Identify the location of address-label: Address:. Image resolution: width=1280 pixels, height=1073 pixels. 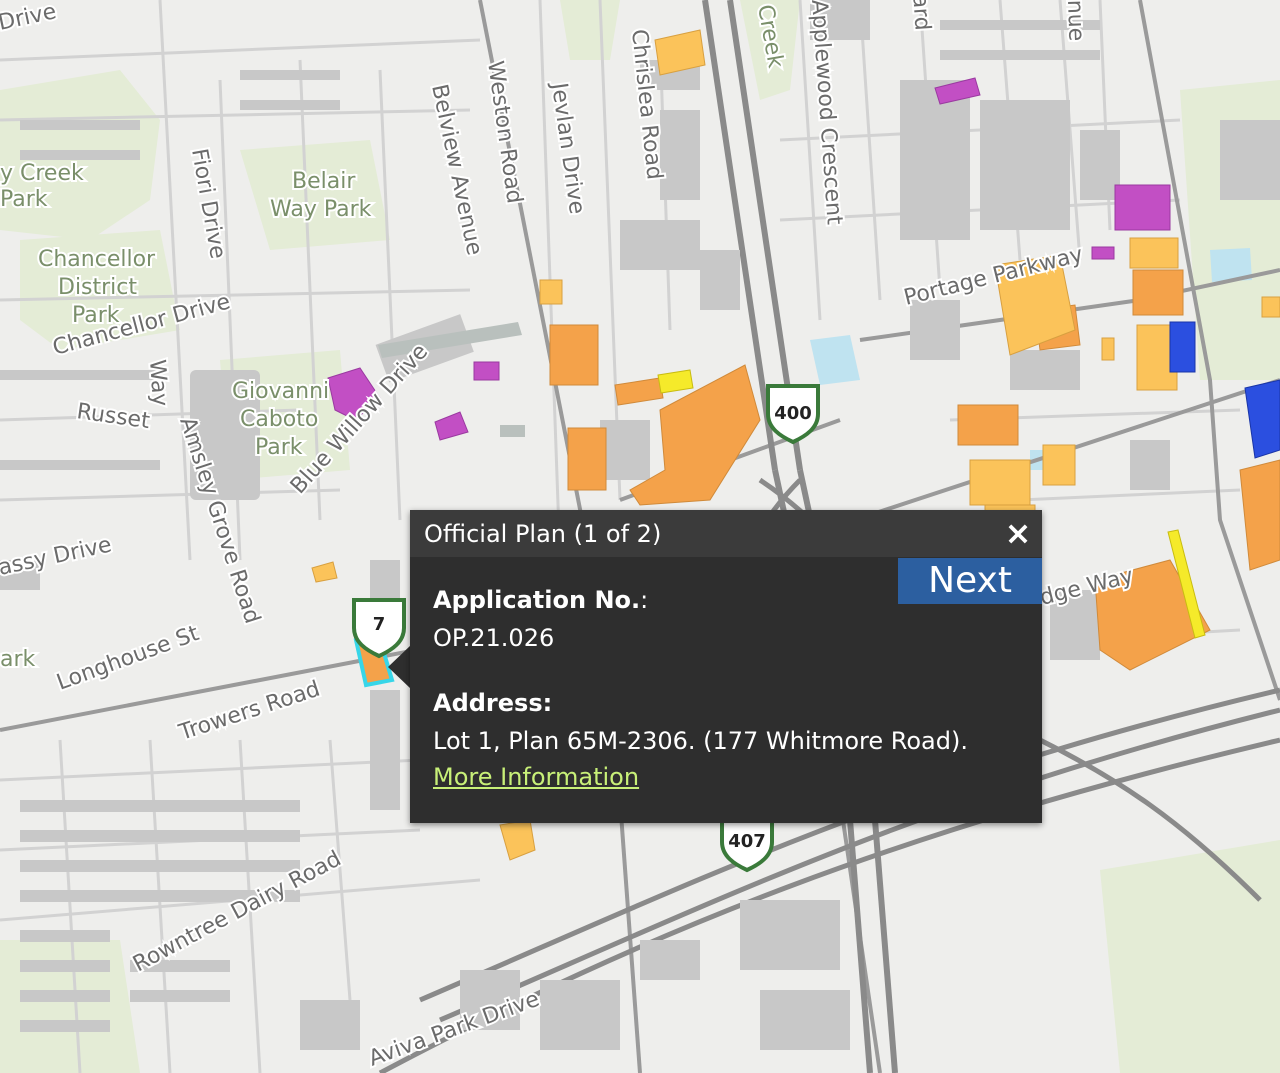
(493, 703).